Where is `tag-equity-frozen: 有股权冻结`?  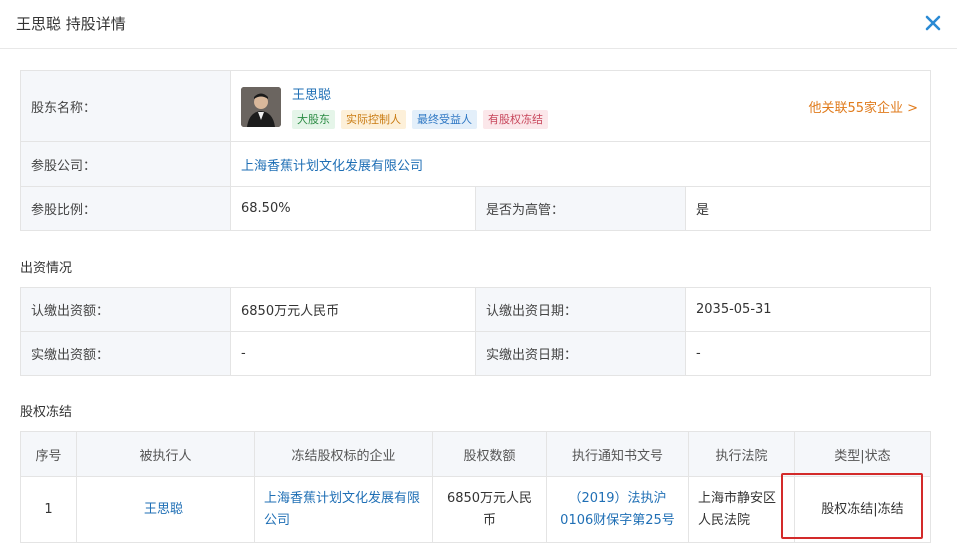
tag-equity-frozen: 有股权冻结 is located at coordinates (515, 119).